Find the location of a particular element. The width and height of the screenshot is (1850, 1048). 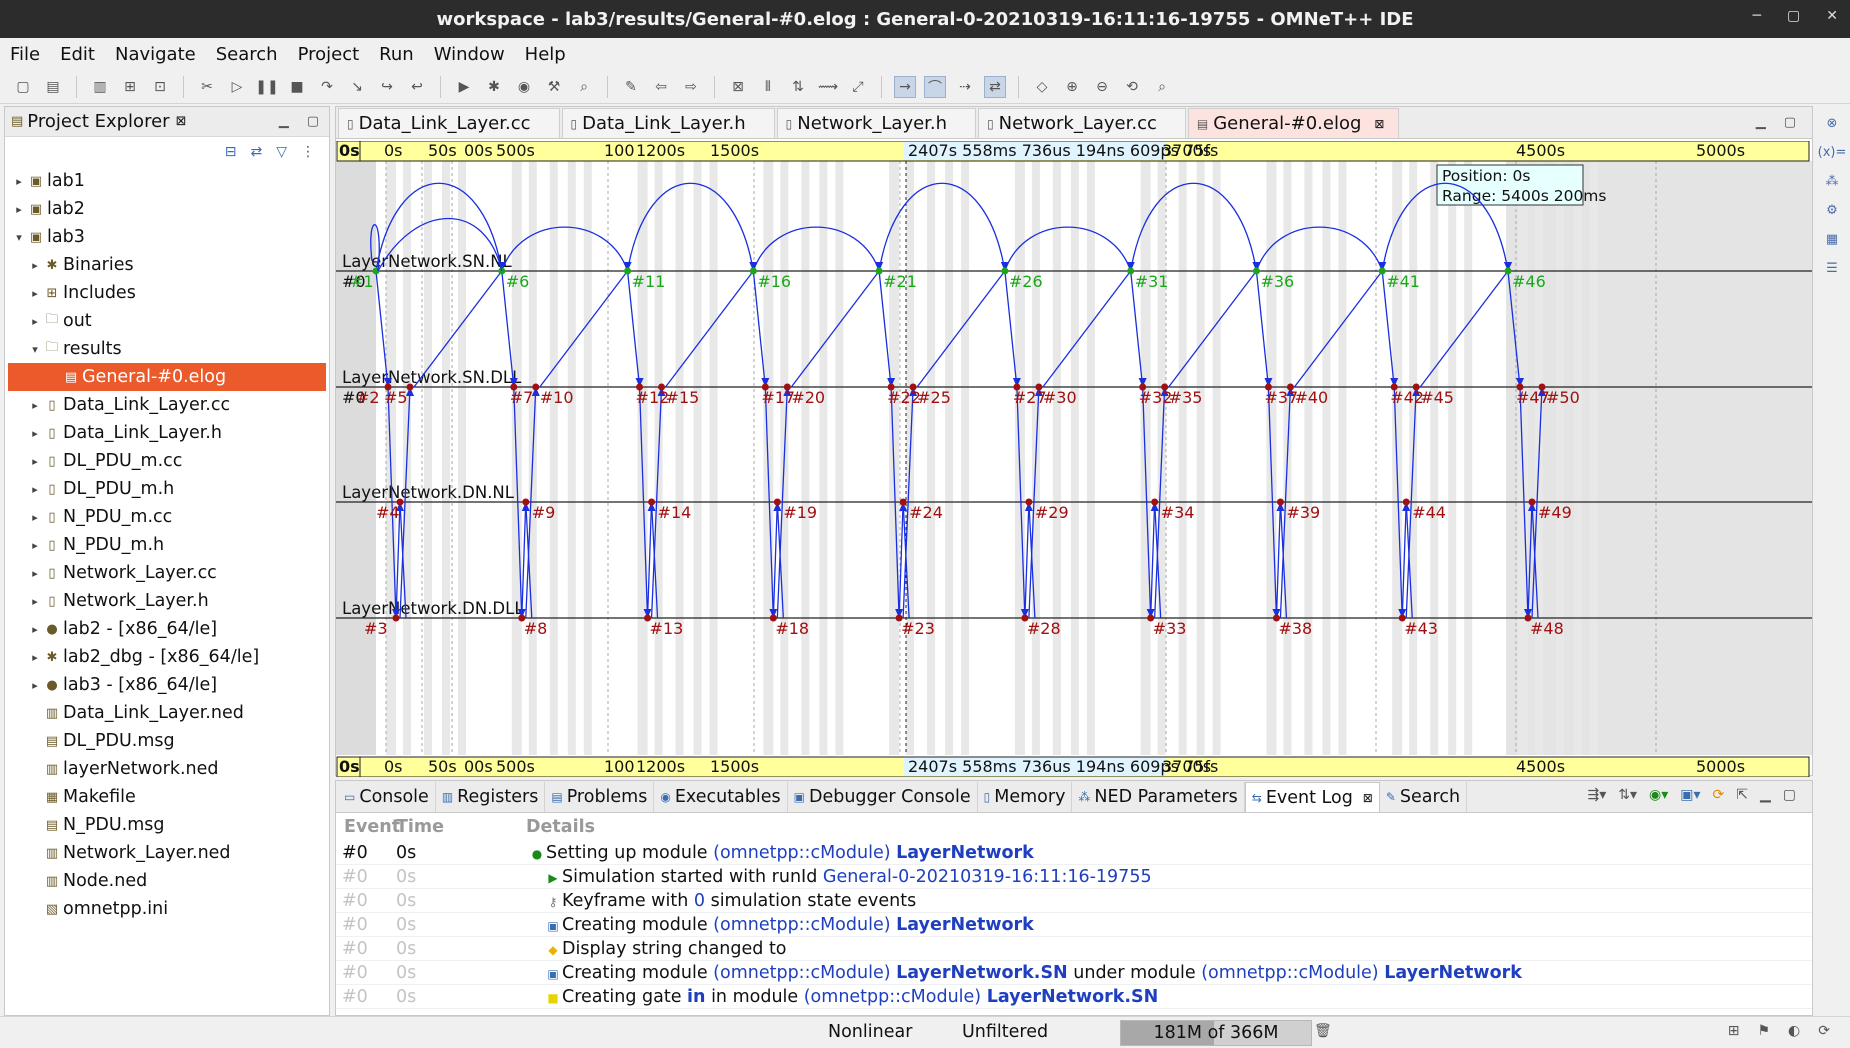

refresh-icon: ⟳ is located at coordinates (1719, 795).